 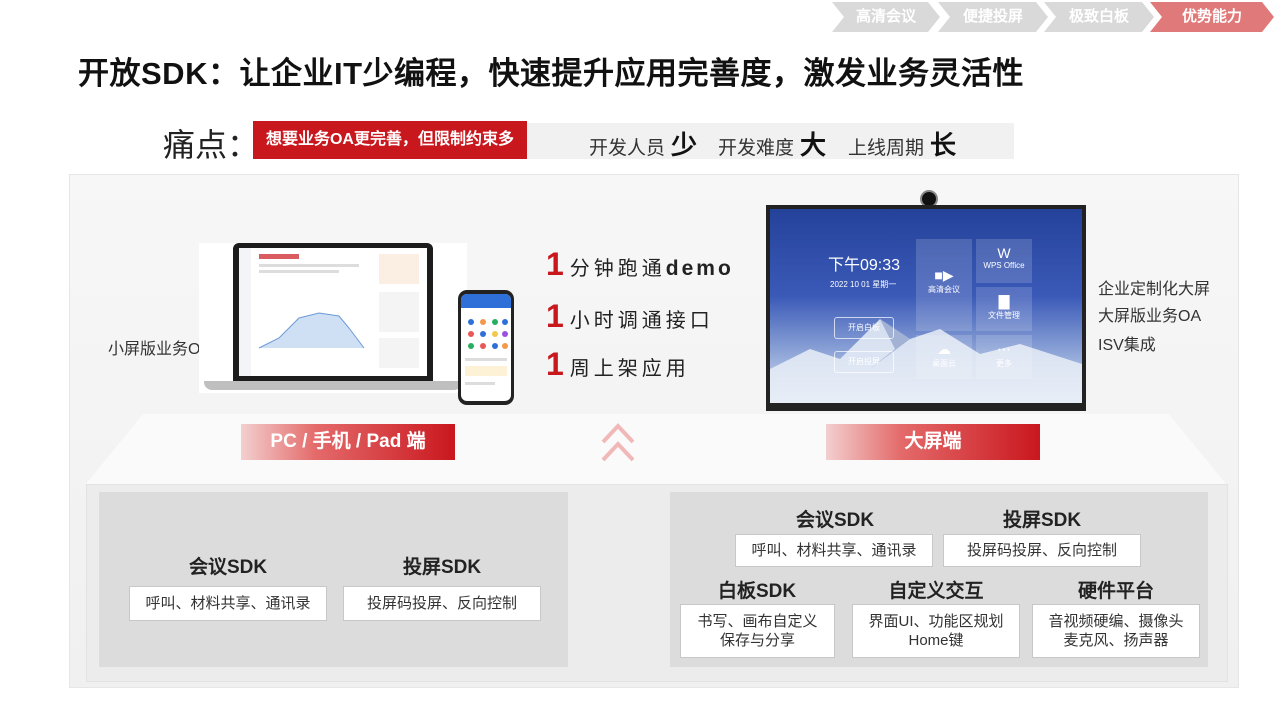 What do you see at coordinates (886, 17) in the screenshot?
I see `breadcrumb-item-meeting: 高清会议` at bounding box center [886, 17].